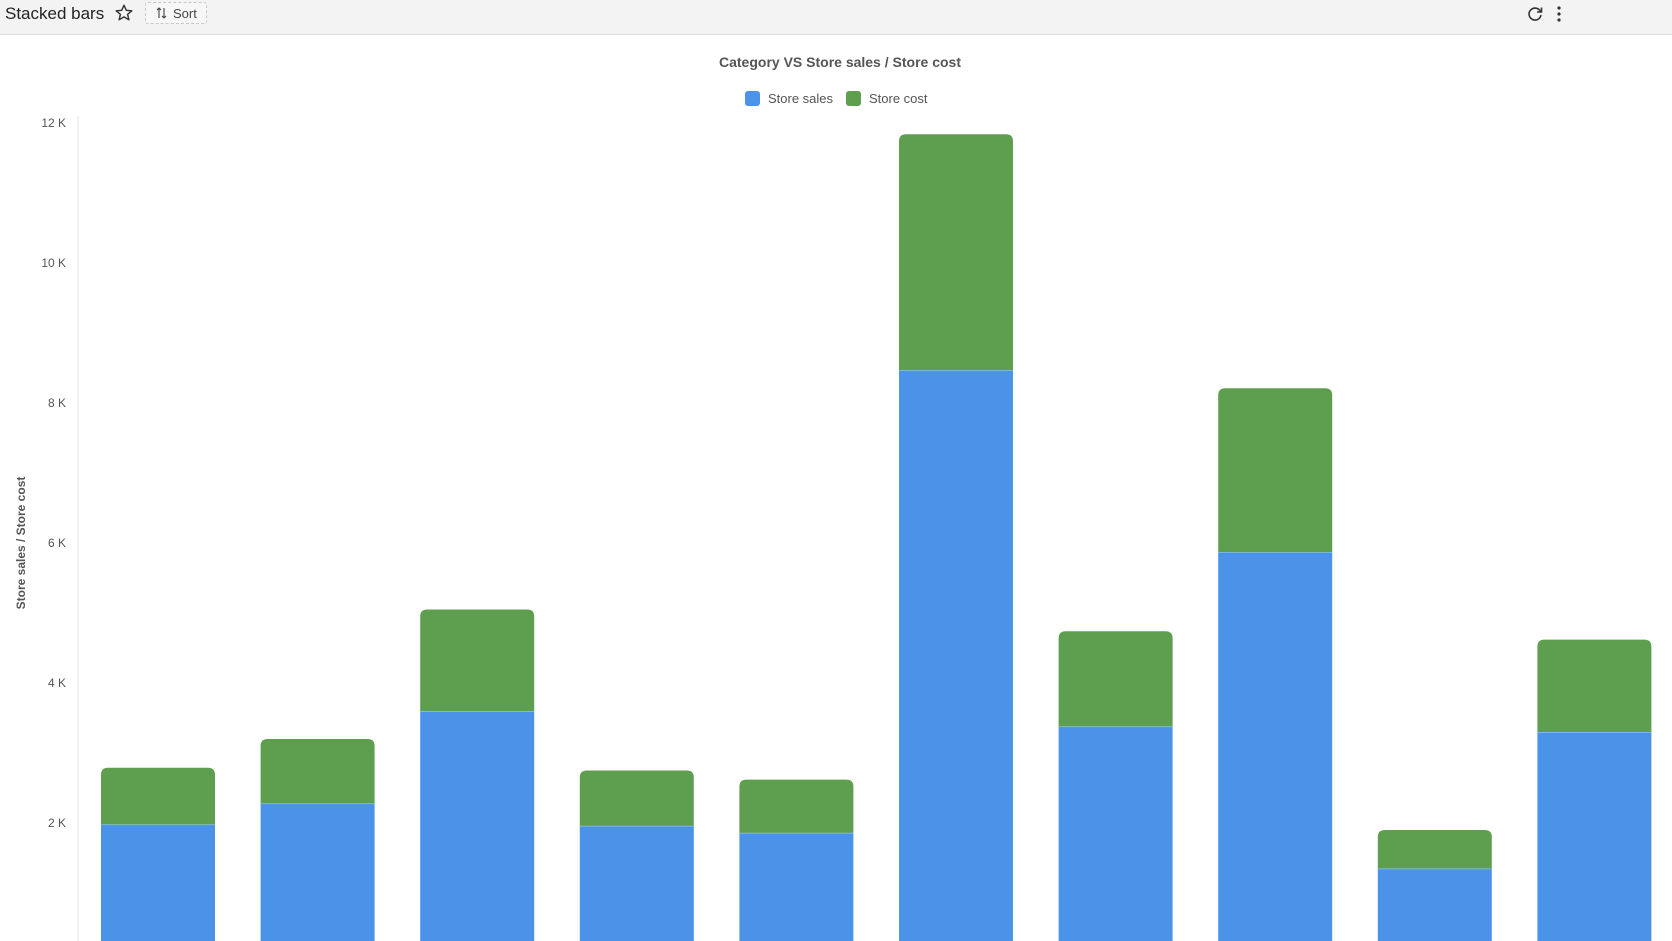  What do you see at coordinates (853, 98) in the screenshot?
I see `legend-swatch-store-cost` at bounding box center [853, 98].